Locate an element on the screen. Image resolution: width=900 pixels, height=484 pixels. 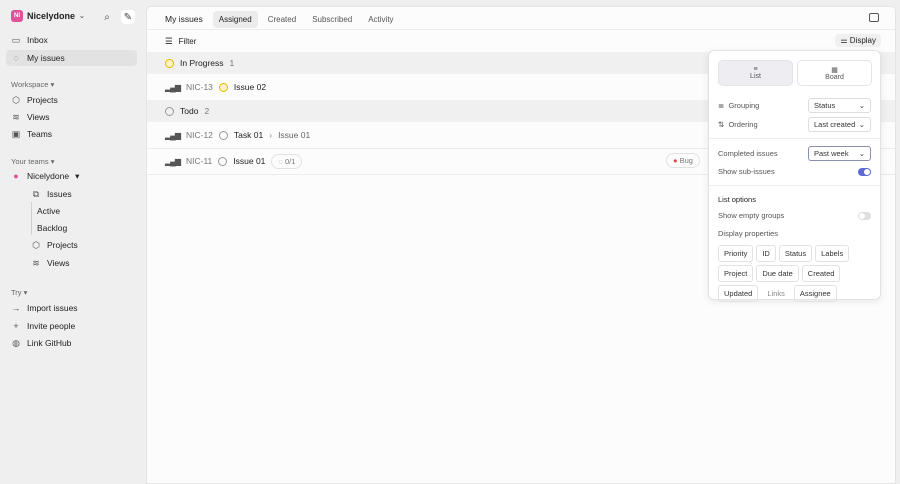
show-sub-issues-toggle is located at coordinates (864, 171).